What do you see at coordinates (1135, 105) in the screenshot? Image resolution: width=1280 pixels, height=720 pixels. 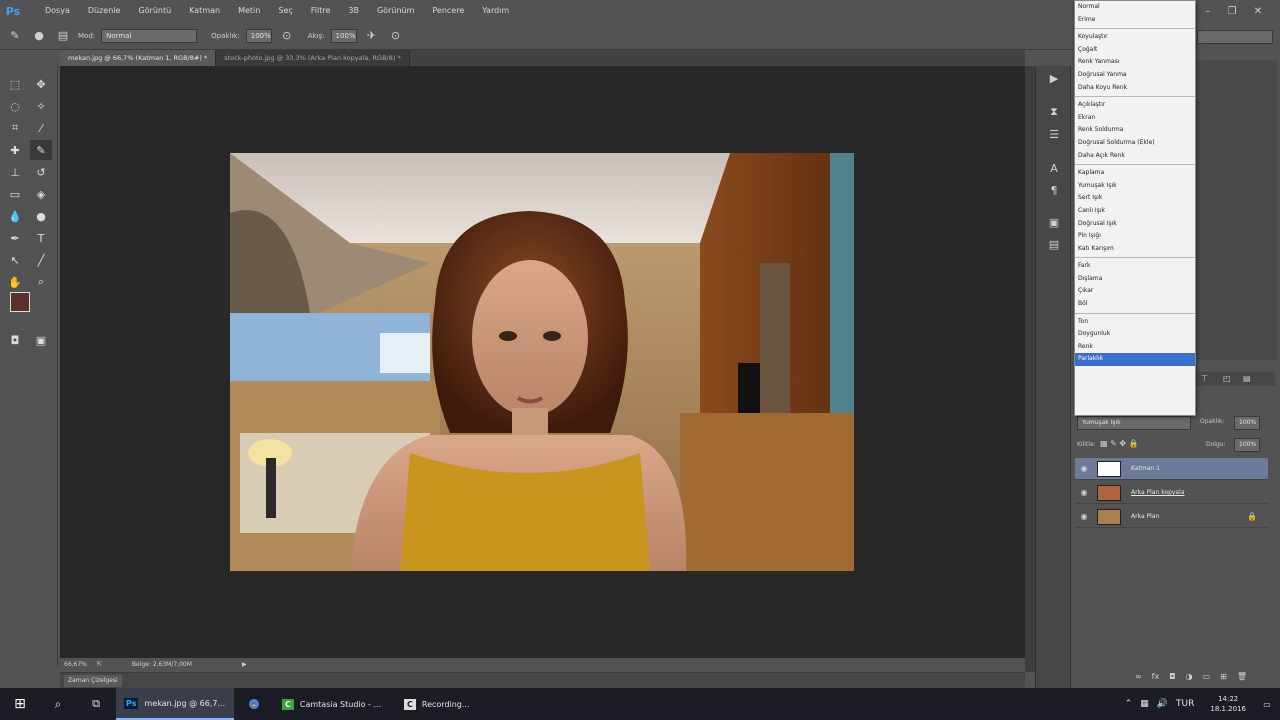 I see `blend-option: Açıklaştır` at bounding box center [1135, 105].